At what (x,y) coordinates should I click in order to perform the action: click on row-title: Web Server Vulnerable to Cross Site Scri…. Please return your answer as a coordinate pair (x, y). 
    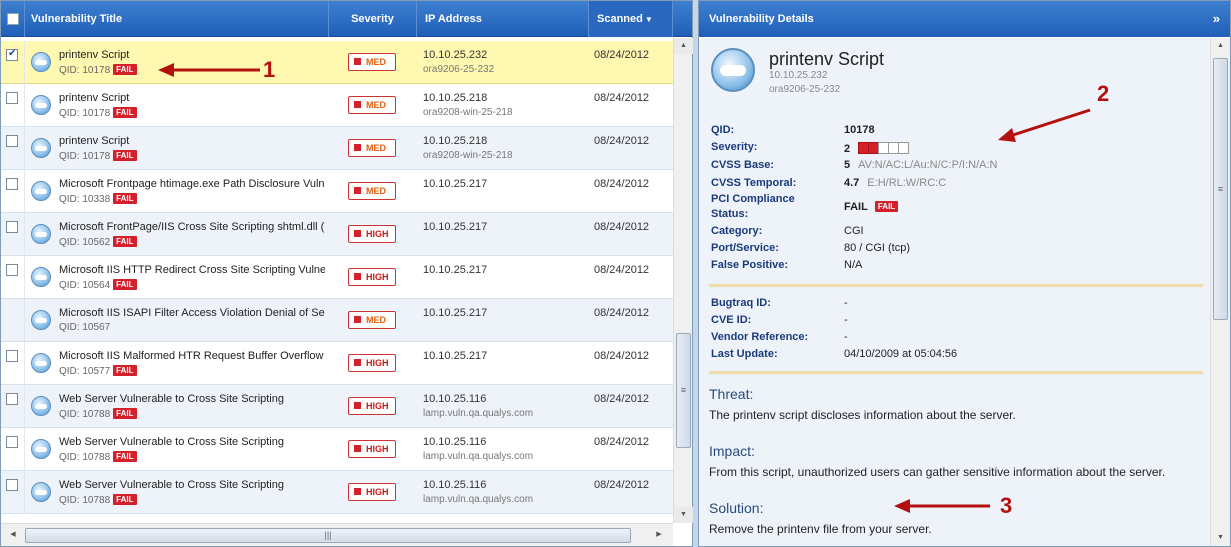
    Looking at the image, I should click on (171, 442).